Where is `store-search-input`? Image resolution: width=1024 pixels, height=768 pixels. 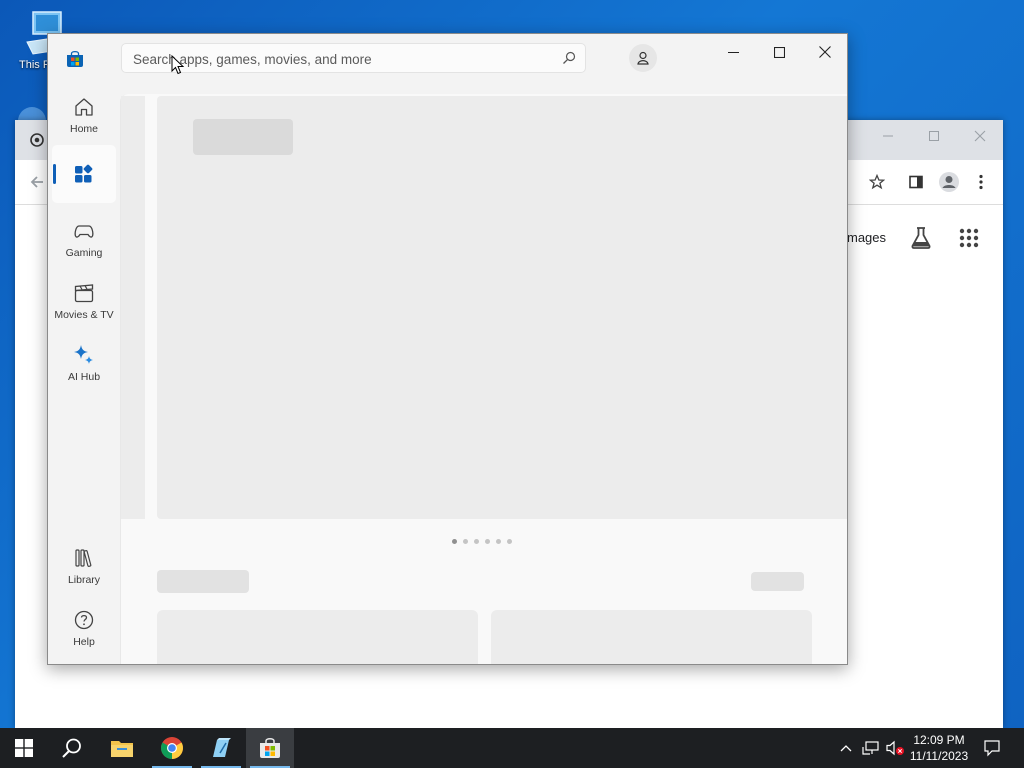 store-search-input is located at coordinates (343, 59).